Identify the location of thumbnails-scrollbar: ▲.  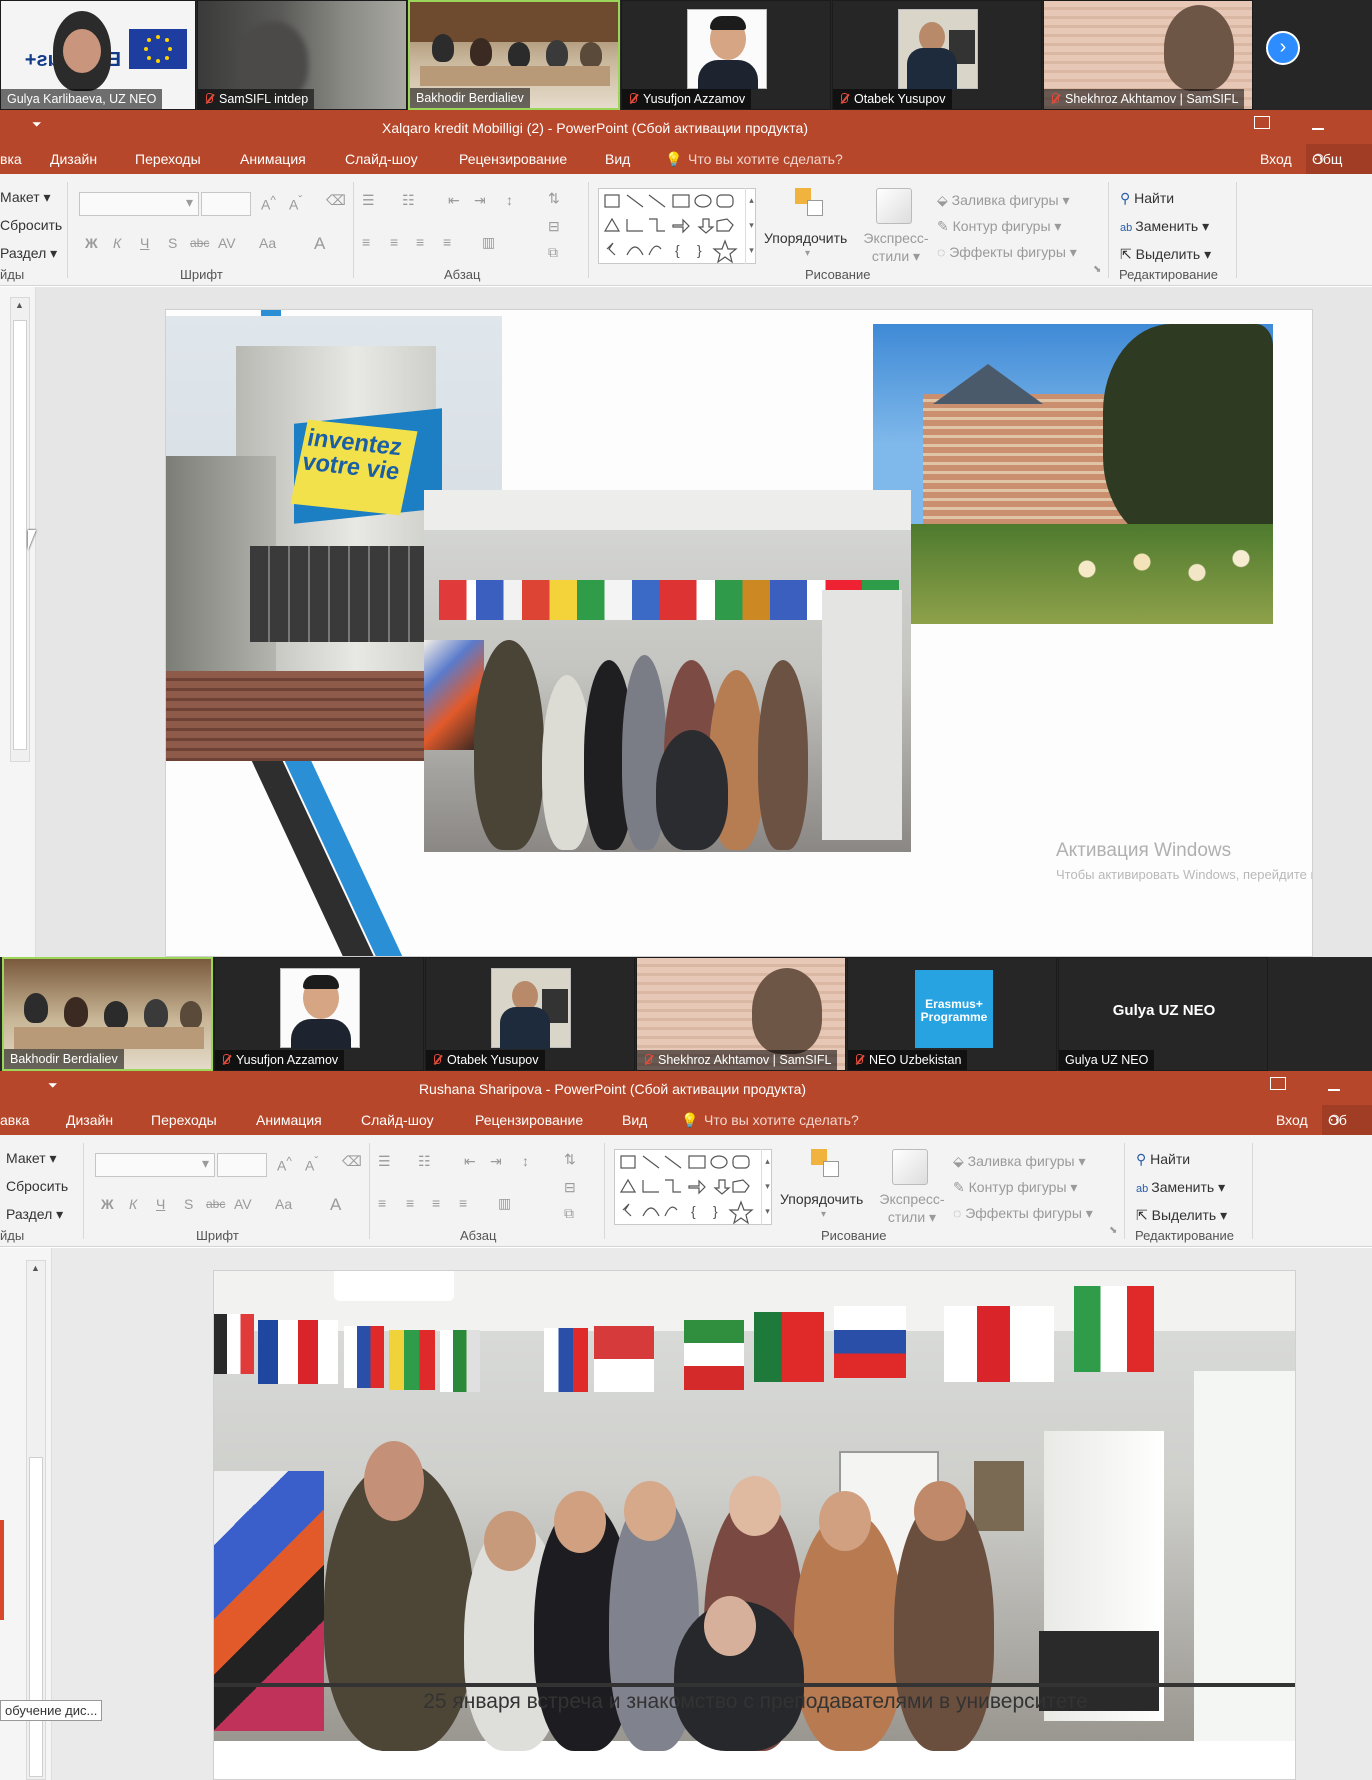
(20, 529).